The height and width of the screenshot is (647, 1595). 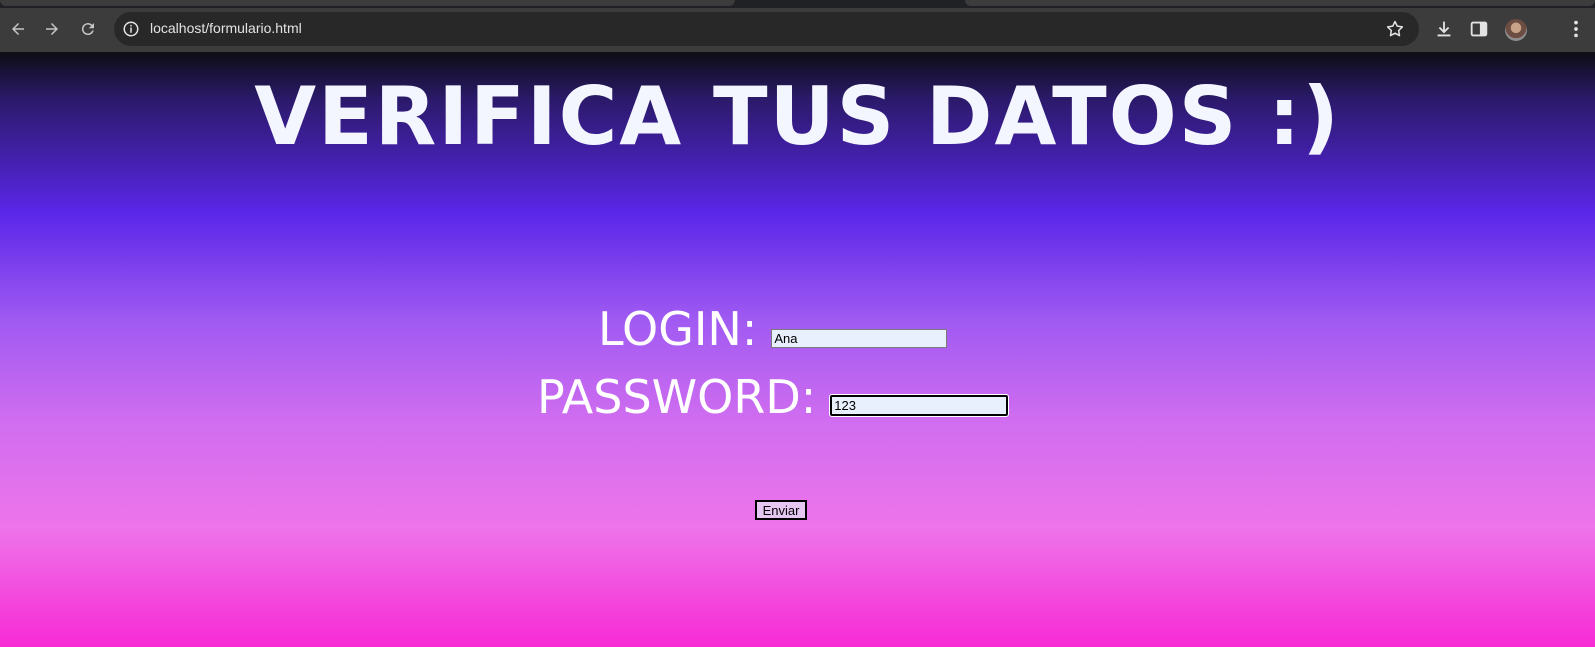 I want to click on page-title: VERIFICA TUS DATOS :), so click(x=797, y=116).